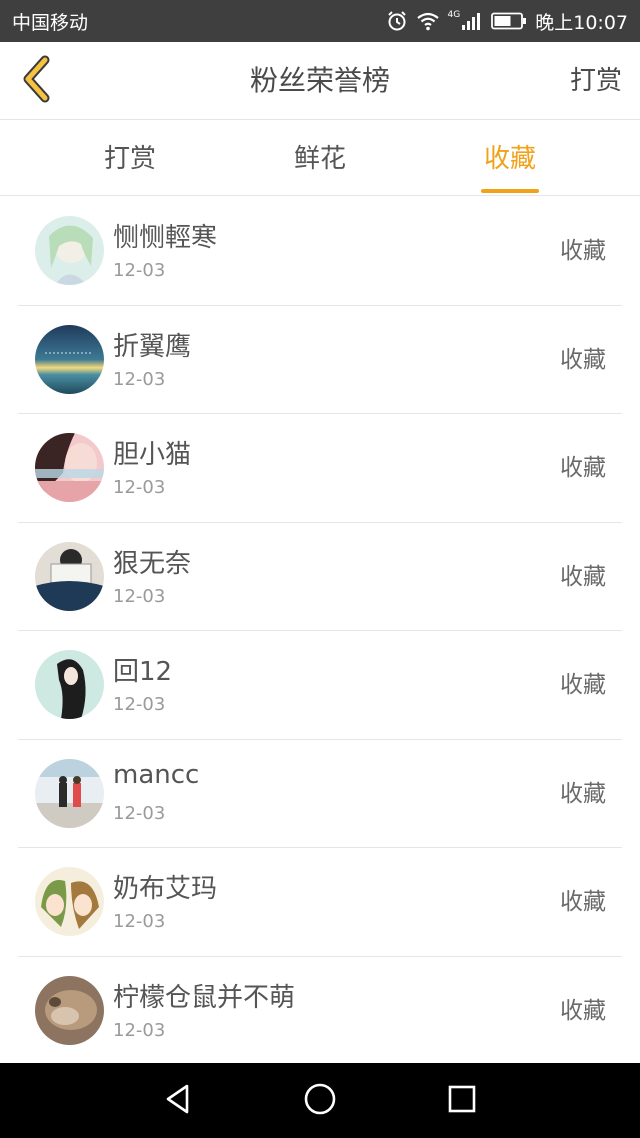 The width and height of the screenshot is (640, 1138). Describe the element at coordinates (152, 455) in the screenshot. I see `fan-name: 胆小猫` at that location.